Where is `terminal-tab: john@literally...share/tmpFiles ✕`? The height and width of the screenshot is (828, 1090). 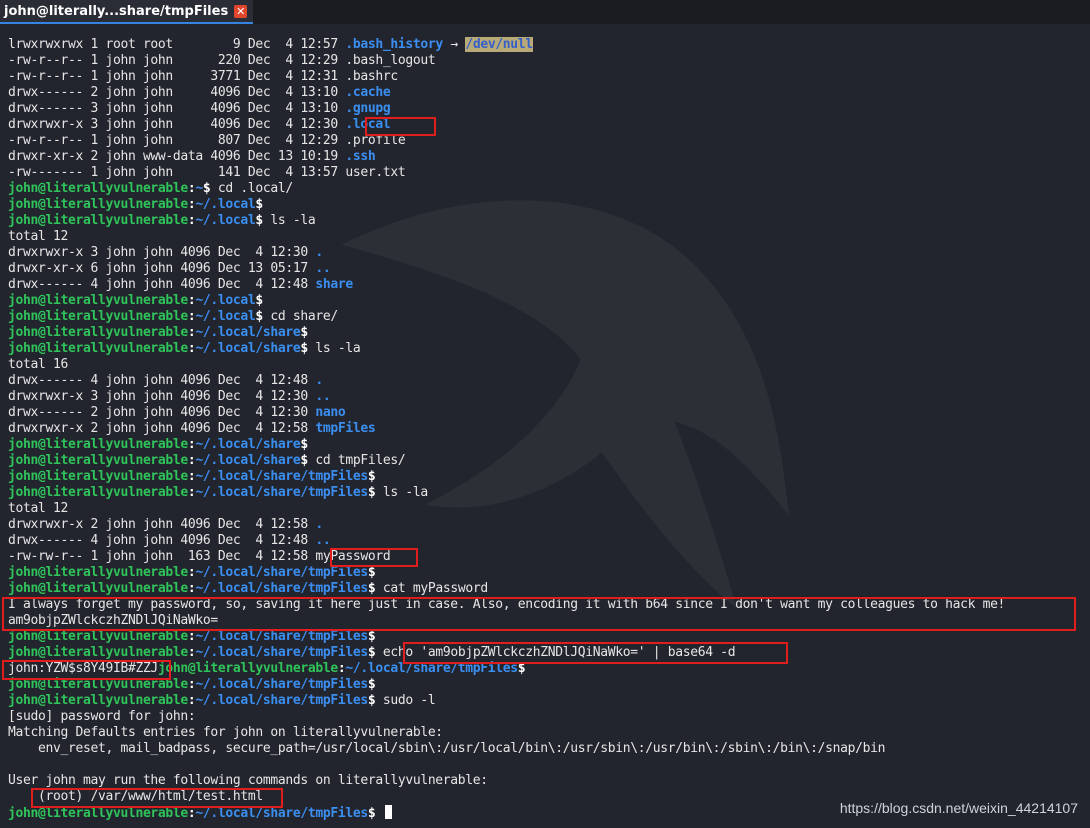
terminal-tab: john@literally...share/tmpFiles ✕ is located at coordinates (127, 12).